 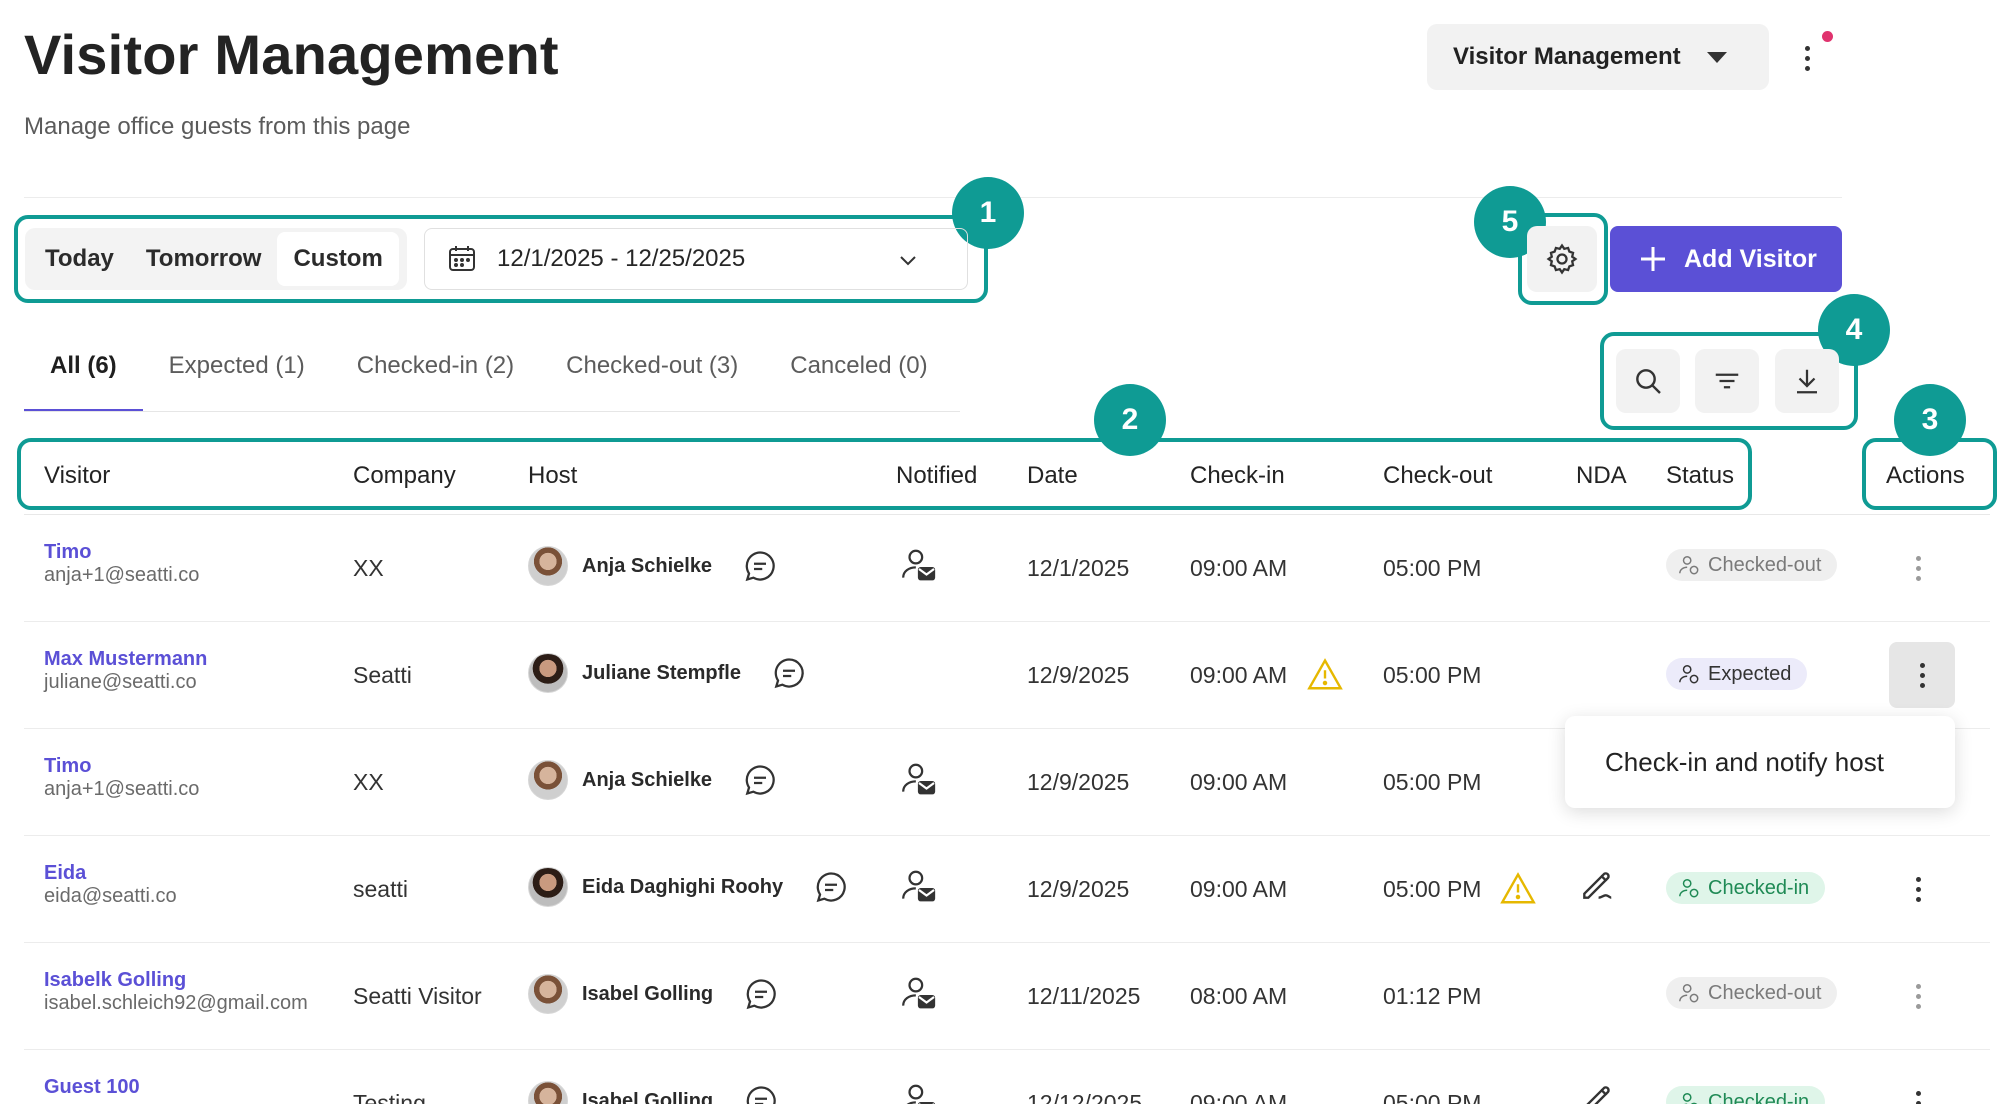 What do you see at coordinates (120, 682) in the screenshot?
I see `visitor-email: juliane@seatti.co` at bounding box center [120, 682].